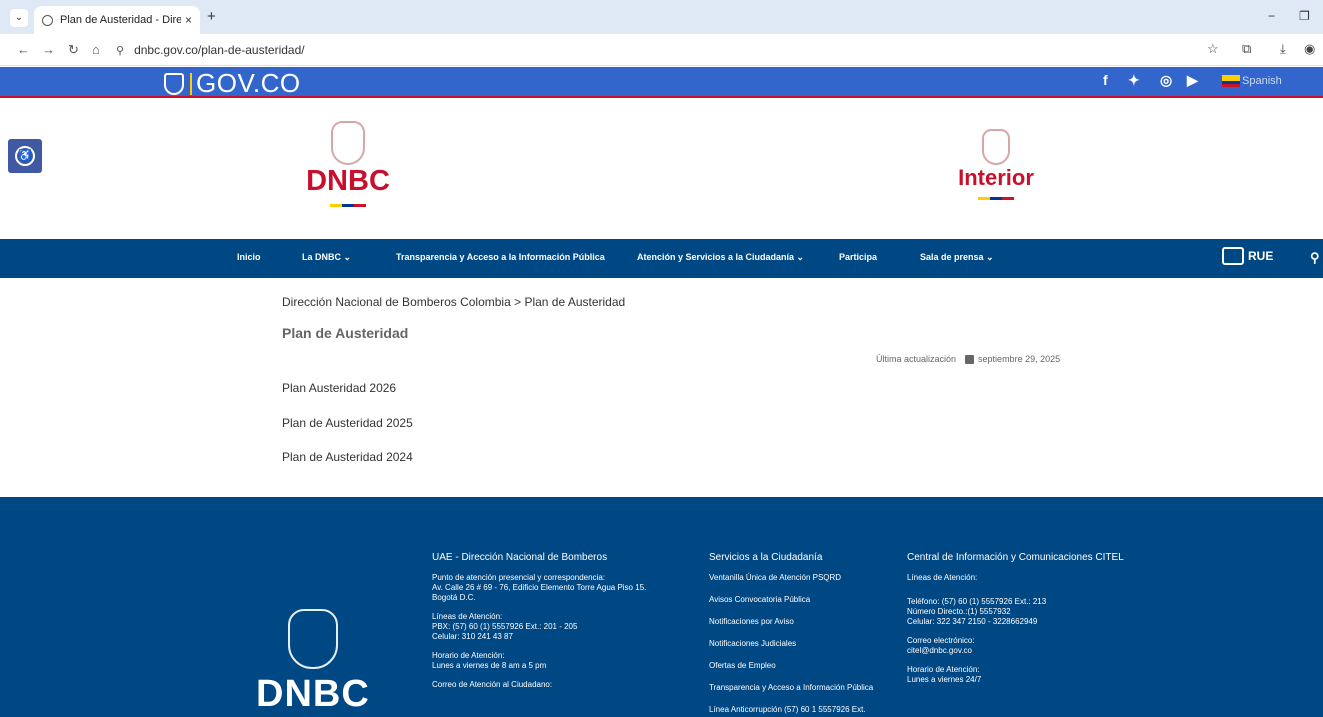 This screenshot has height=717, width=1323. I want to click on home-icon: ⌂, so click(96, 49).